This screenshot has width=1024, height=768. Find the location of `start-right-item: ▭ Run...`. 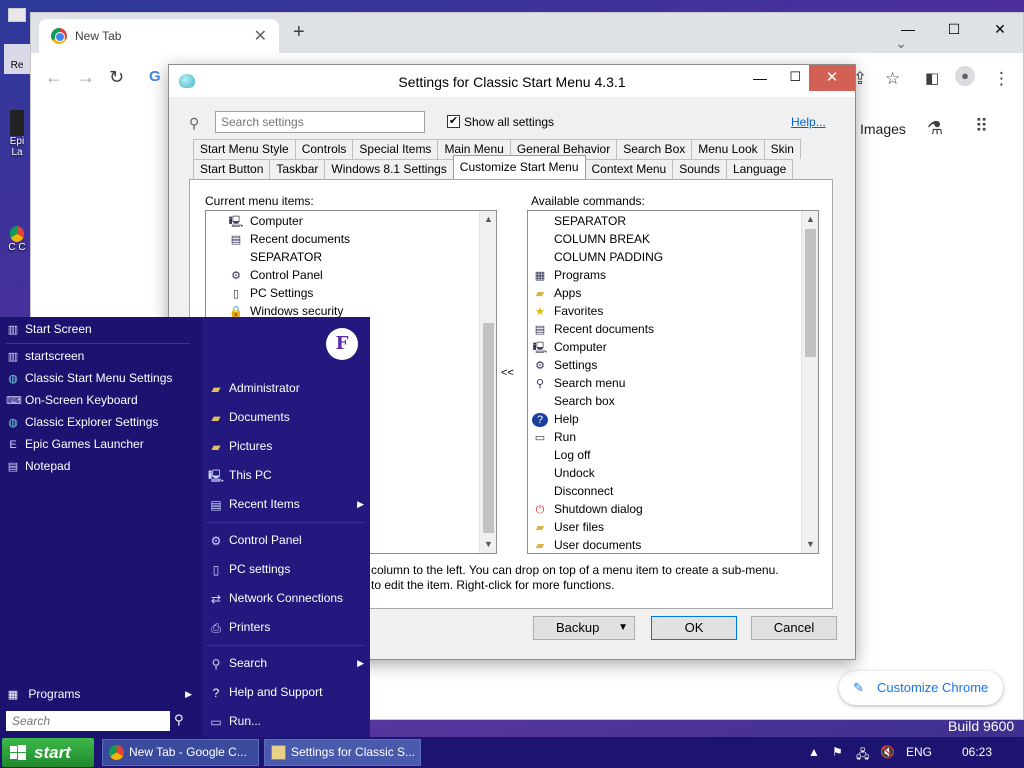

start-right-item: ▭ Run... is located at coordinates (287, 721).